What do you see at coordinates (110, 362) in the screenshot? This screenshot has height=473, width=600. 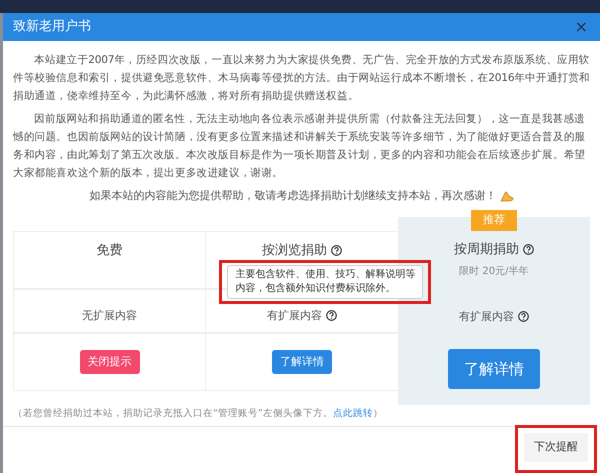 I see `details-button: 关闭提示` at bounding box center [110, 362].